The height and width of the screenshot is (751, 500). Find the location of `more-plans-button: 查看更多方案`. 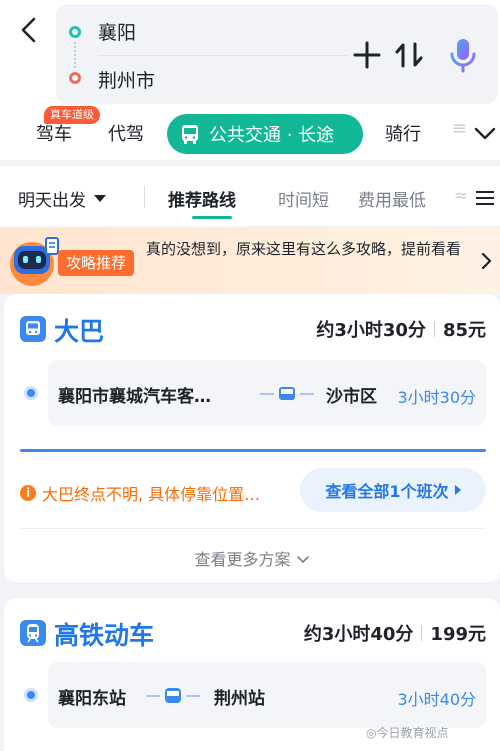

more-plans-button: 查看更多方案 is located at coordinates (252, 558).